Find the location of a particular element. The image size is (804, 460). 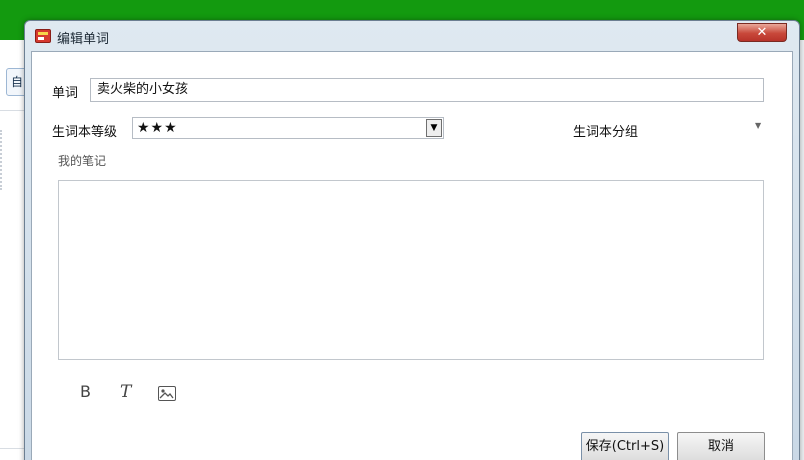

group-label: 生词本分组 is located at coordinates (606, 132).